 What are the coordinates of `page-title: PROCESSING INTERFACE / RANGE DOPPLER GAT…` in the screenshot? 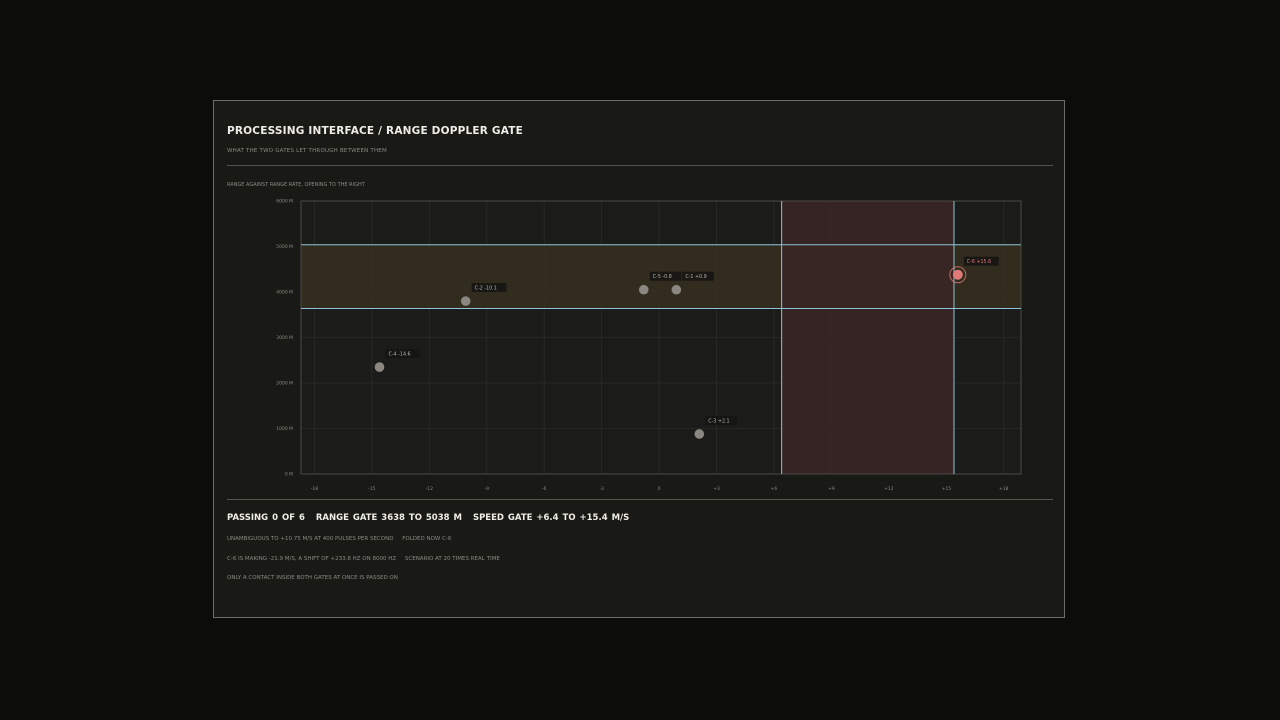 It's located at (375, 131).